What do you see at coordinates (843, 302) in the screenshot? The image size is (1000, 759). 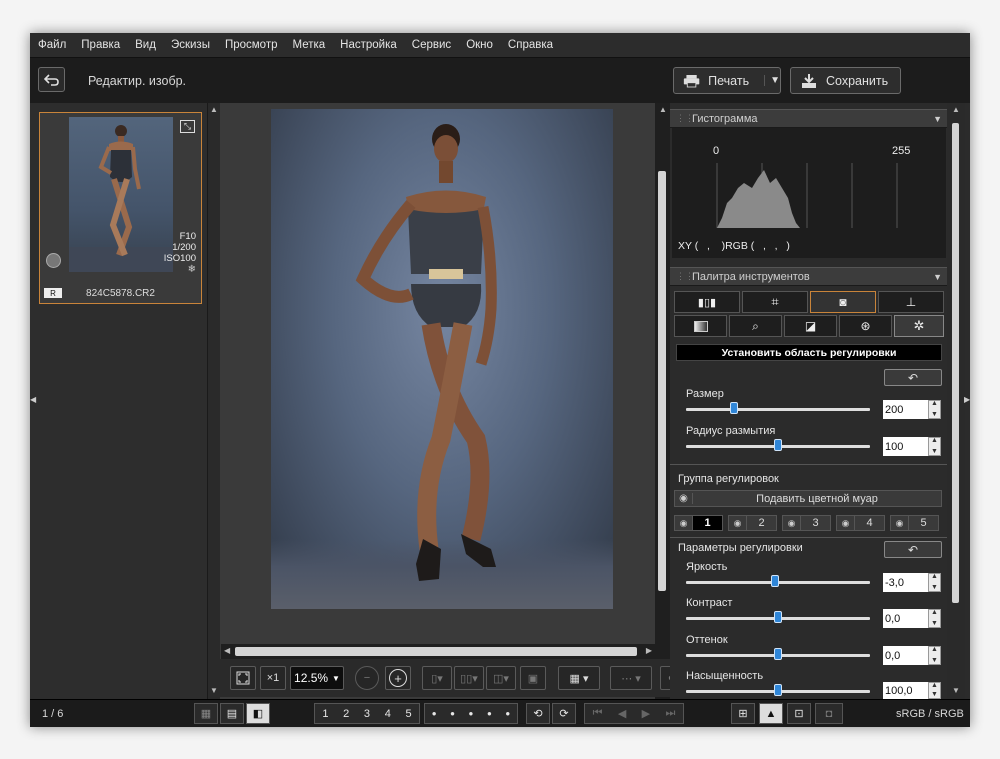 I see `tab-local-adjust: ◙` at bounding box center [843, 302].